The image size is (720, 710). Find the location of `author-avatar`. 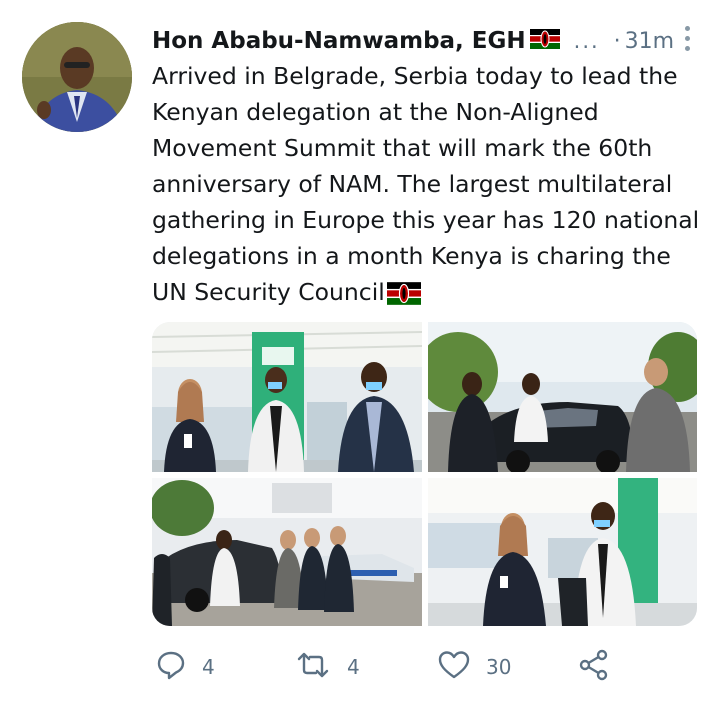

author-avatar is located at coordinates (77, 77).